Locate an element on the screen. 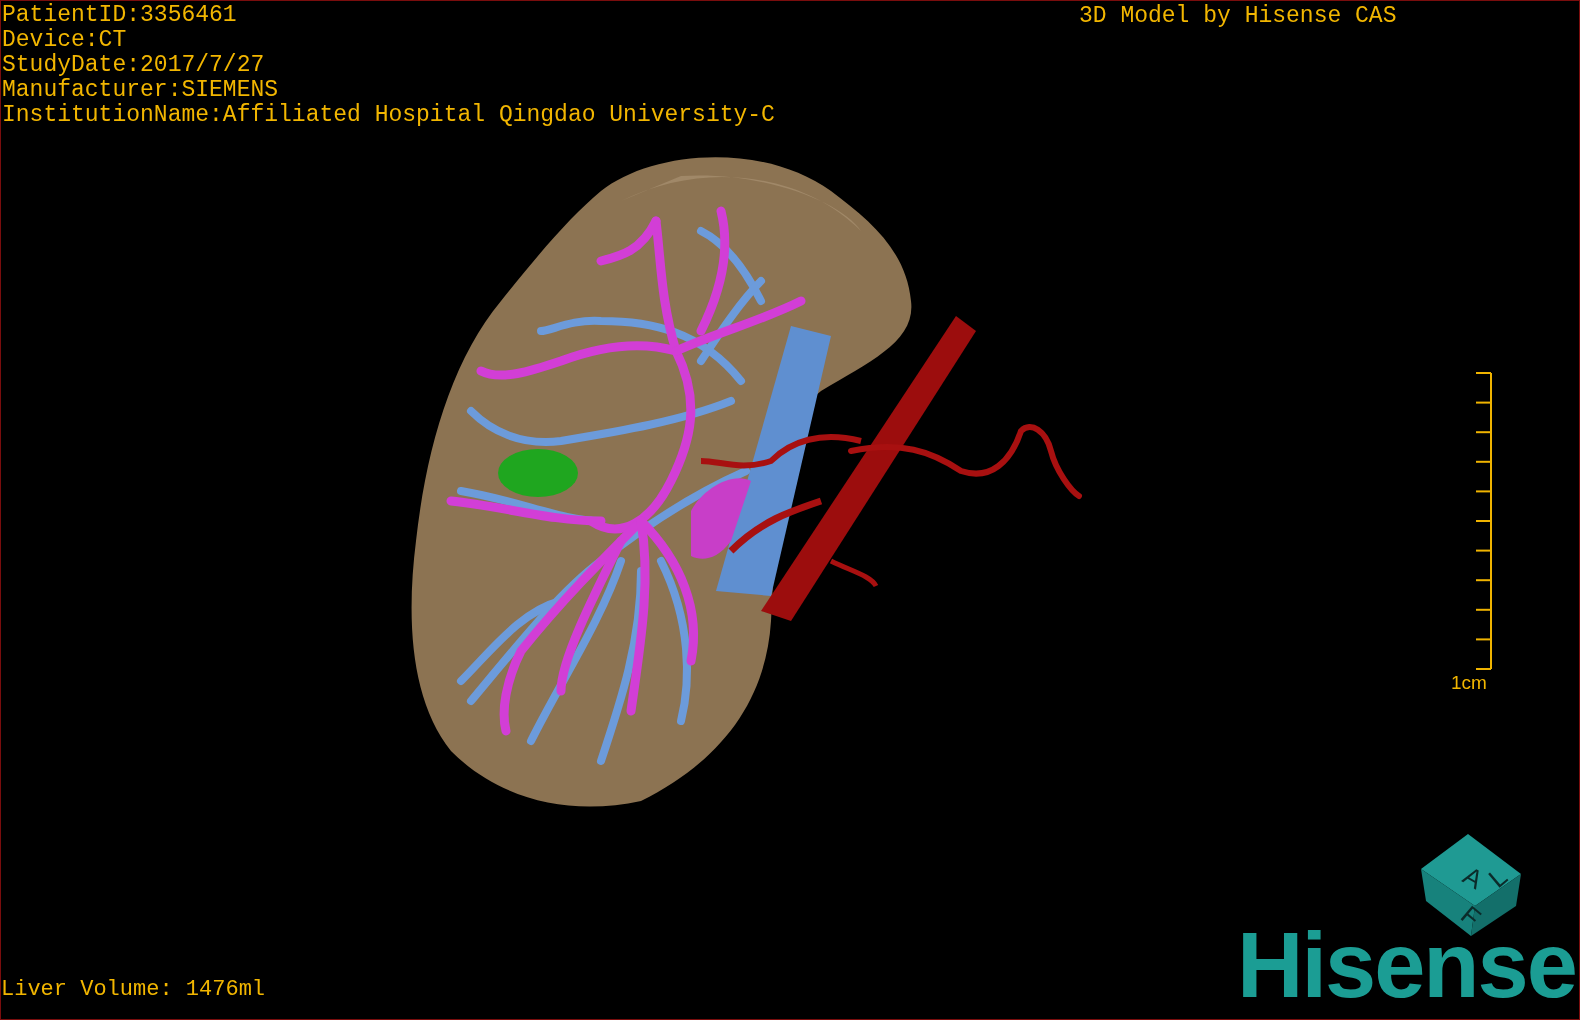 This screenshot has height=1020, width=1580. scale-bar-label: 1cm is located at coordinates (1469, 683).